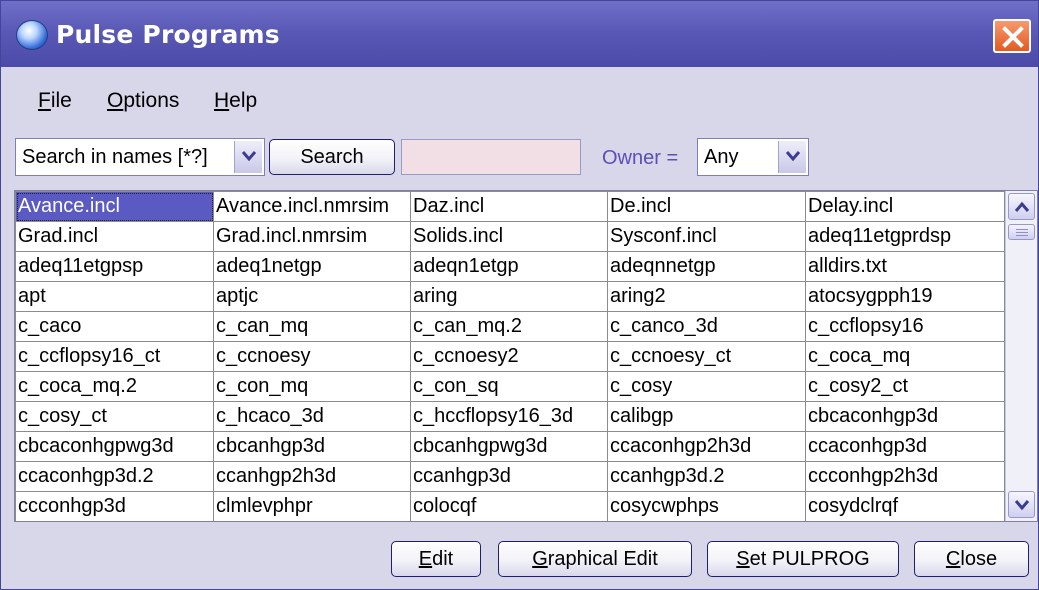  What do you see at coordinates (235, 101) in the screenshot?
I see `menu-help: Help` at bounding box center [235, 101].